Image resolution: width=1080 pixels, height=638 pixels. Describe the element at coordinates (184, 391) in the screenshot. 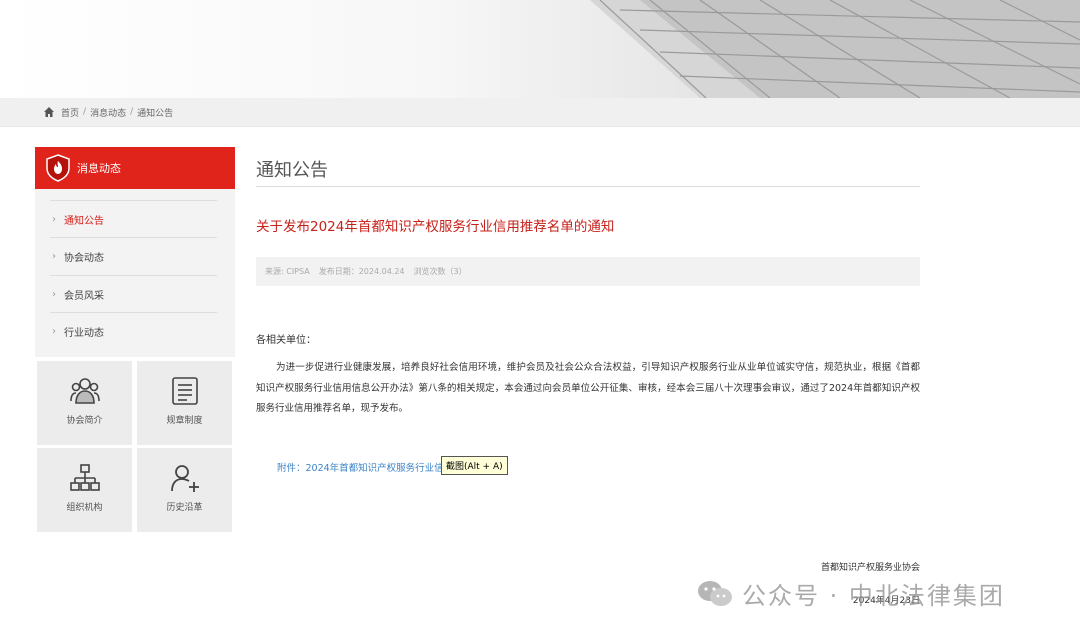

I see `document-list-icon` at that location.